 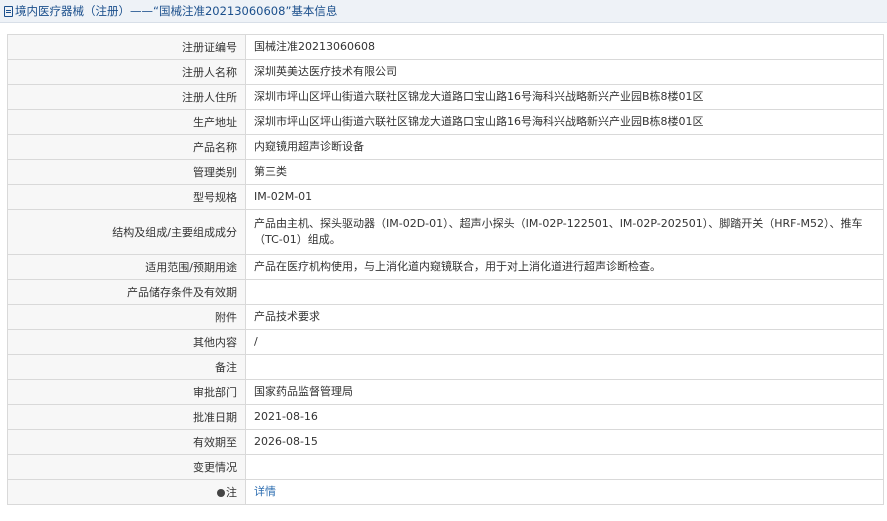 I want to click on row-label: 审批部门, so click(x=126, y=392).